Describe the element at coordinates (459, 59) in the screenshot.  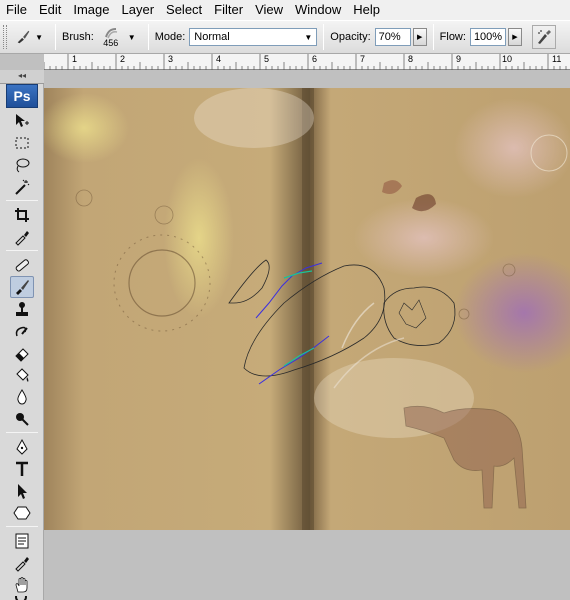
I see `ruler-number: 9` at that location.